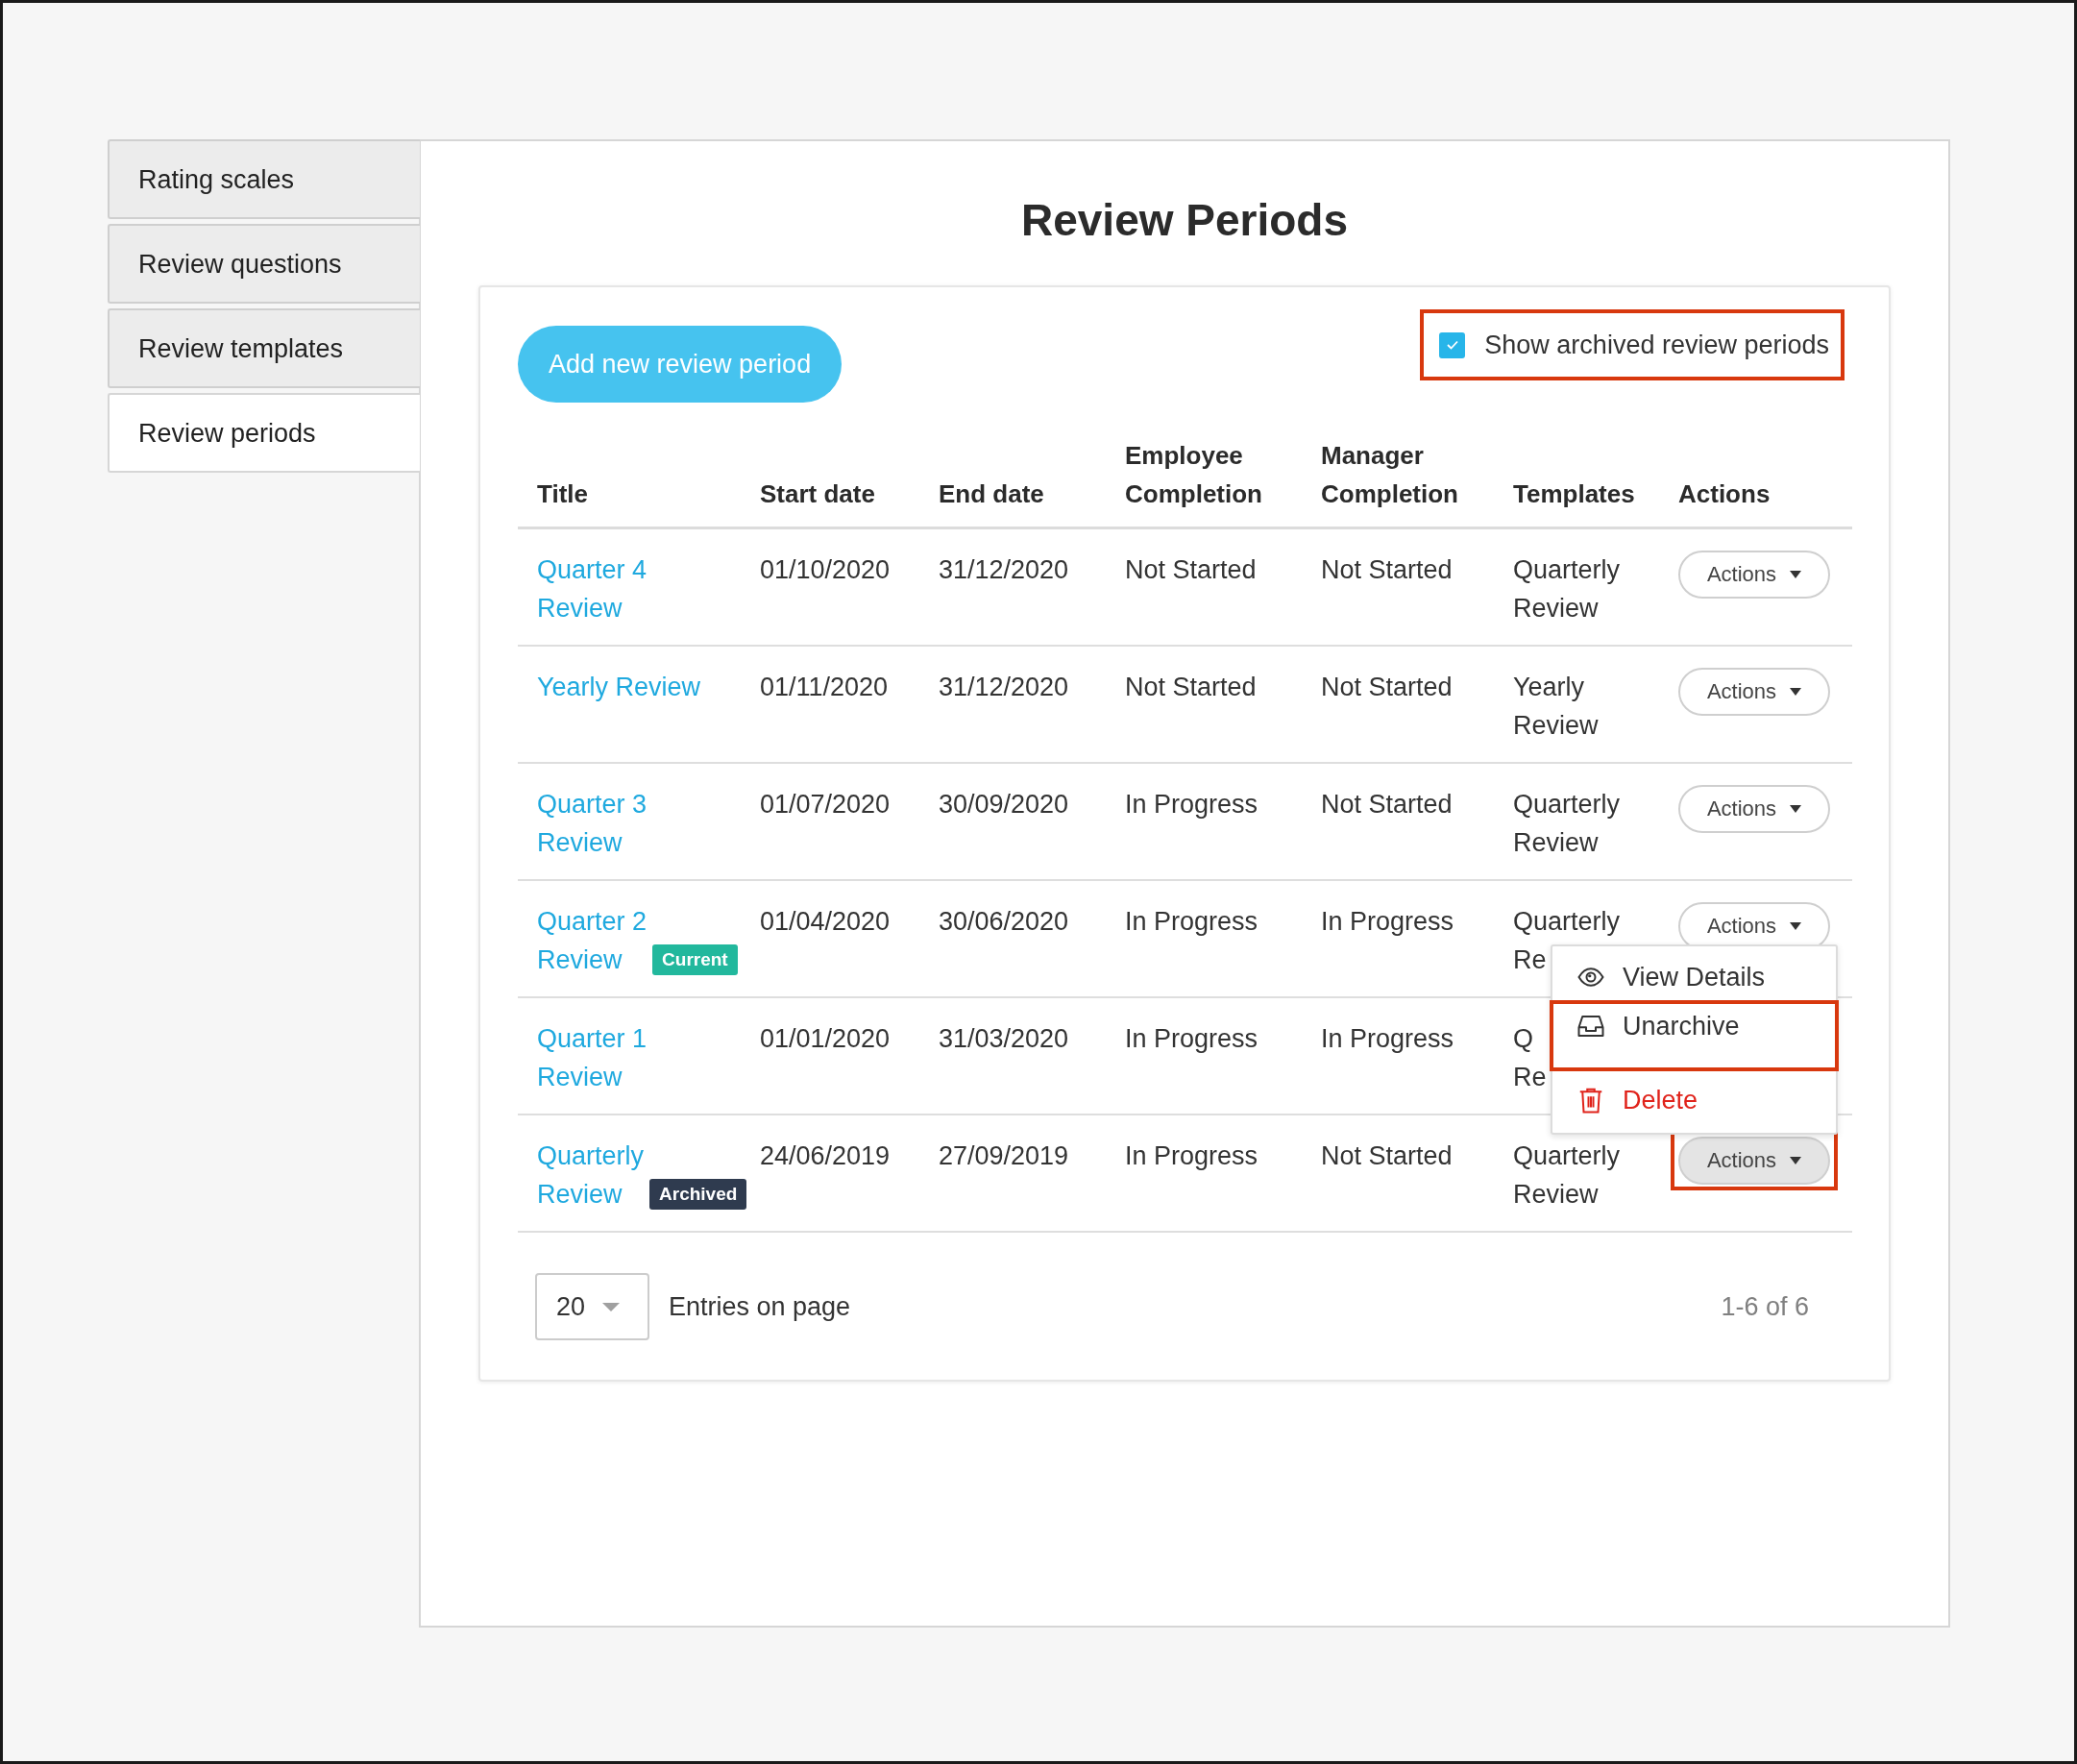 The height and width of the screenshot is (1764, 2077). I want to click on status-badge: Archived, so click(698, 1194).